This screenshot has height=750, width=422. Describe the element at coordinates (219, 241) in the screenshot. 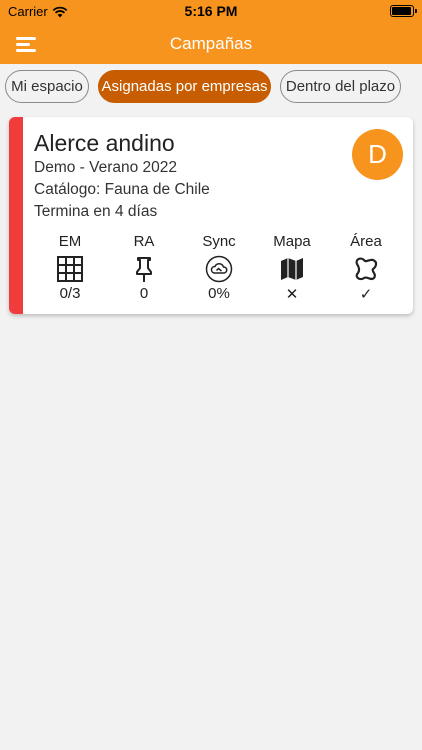

I see `metric-label: Sync` at that location.